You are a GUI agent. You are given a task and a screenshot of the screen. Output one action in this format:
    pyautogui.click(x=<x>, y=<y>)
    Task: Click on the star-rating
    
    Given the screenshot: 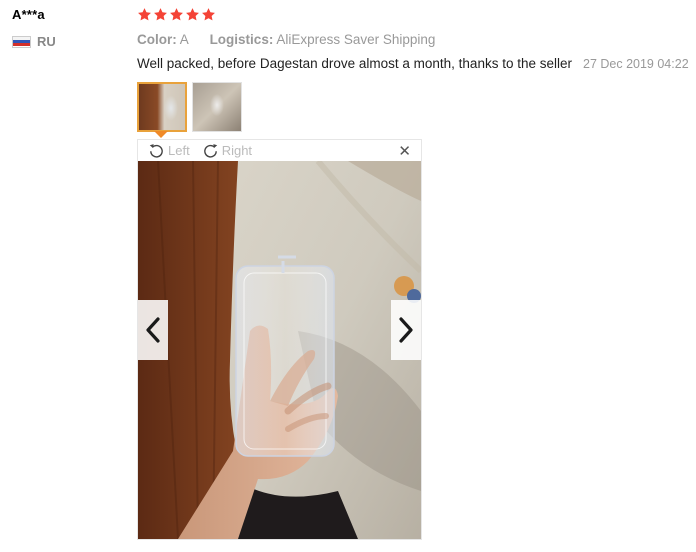 What is the action you would take?
    pyautogui.click(x=176, y=14)
    